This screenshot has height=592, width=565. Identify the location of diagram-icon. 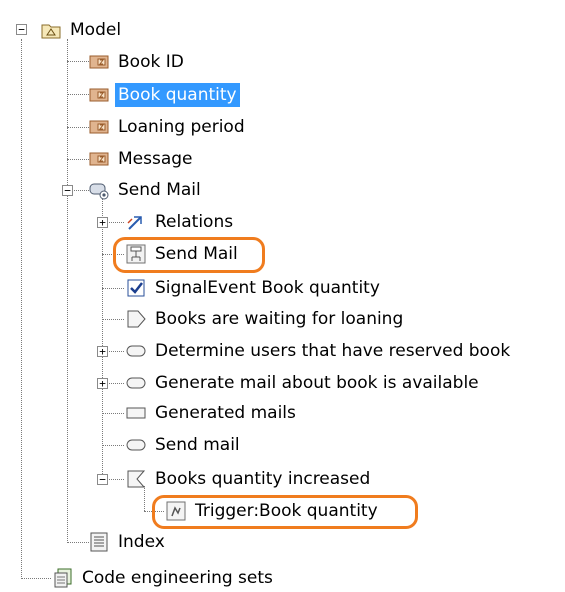
(136, 254).